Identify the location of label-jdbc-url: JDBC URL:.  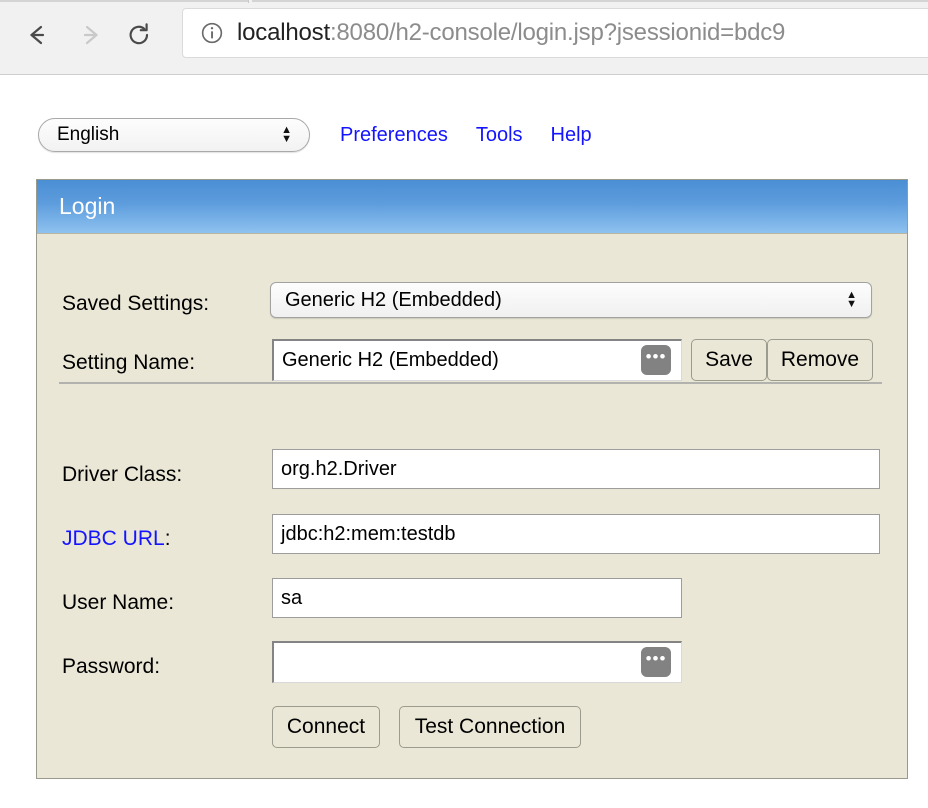
(116, 539).